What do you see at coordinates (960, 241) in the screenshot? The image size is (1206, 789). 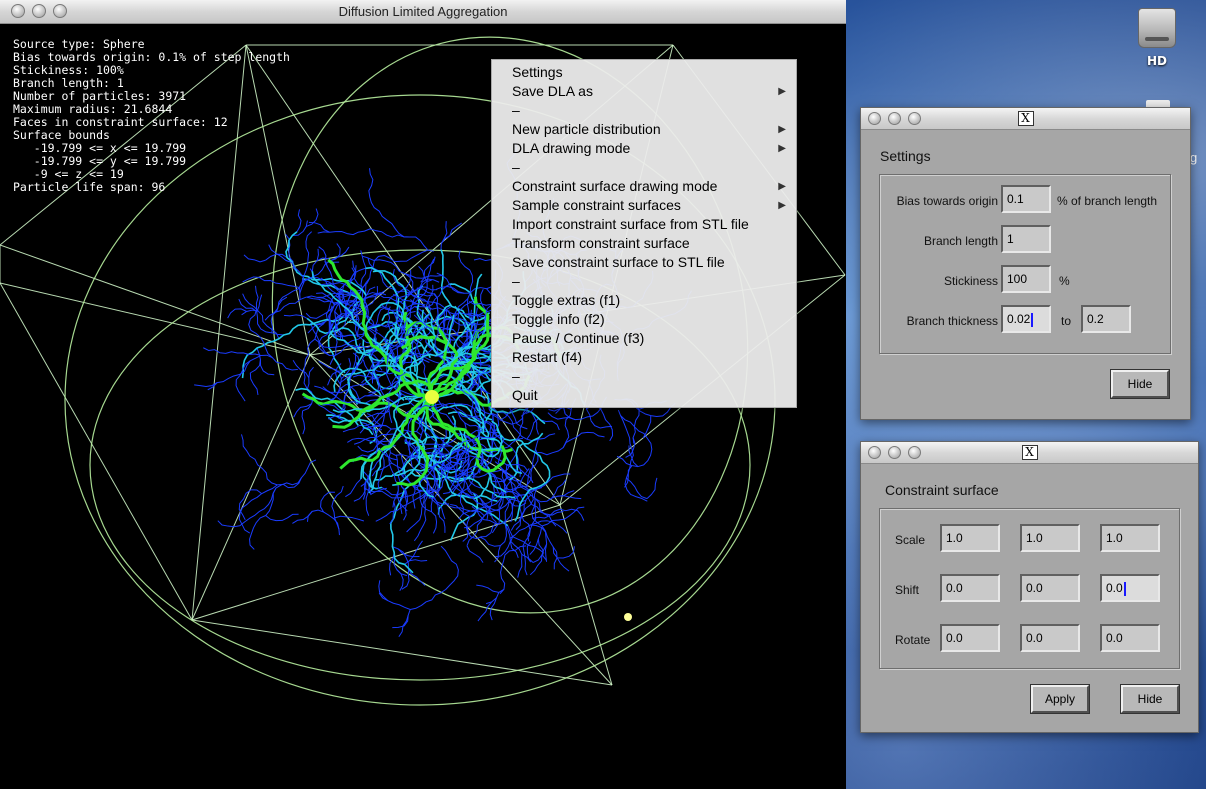 I see `branch-length-label: Branch length` at bounding box center [960, 241].